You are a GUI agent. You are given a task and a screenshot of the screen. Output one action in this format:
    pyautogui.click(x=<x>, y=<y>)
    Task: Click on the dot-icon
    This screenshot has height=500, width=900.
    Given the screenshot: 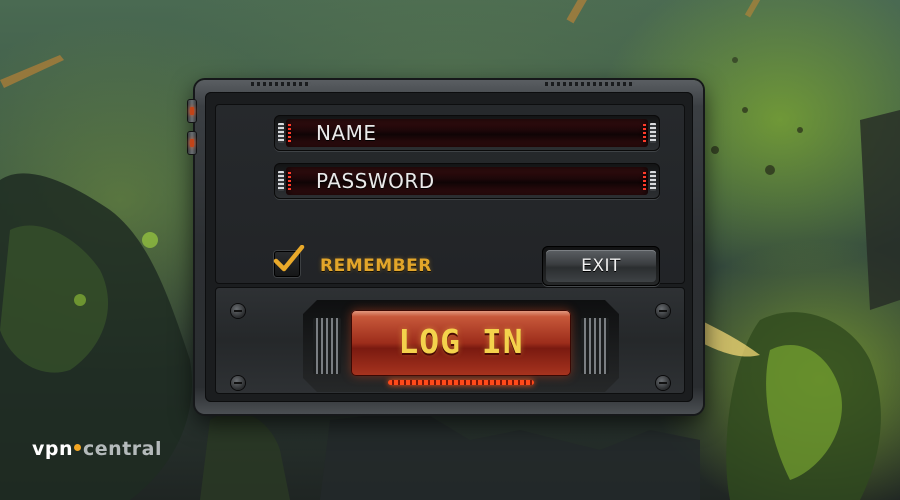 What is the action you would take?
    pyautogui.click(x=78, y=447)
    